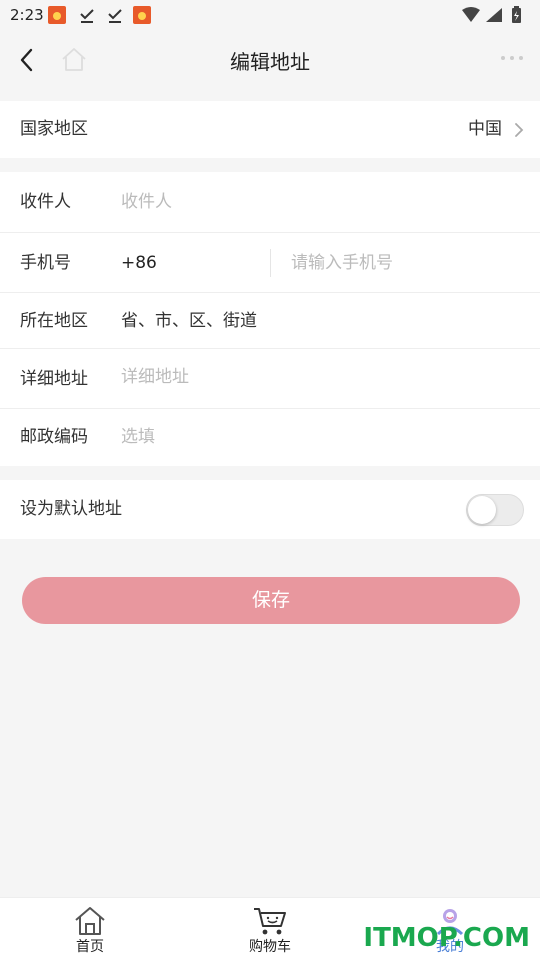  I want to click on address-label: 详细地址, so click(54, 379).